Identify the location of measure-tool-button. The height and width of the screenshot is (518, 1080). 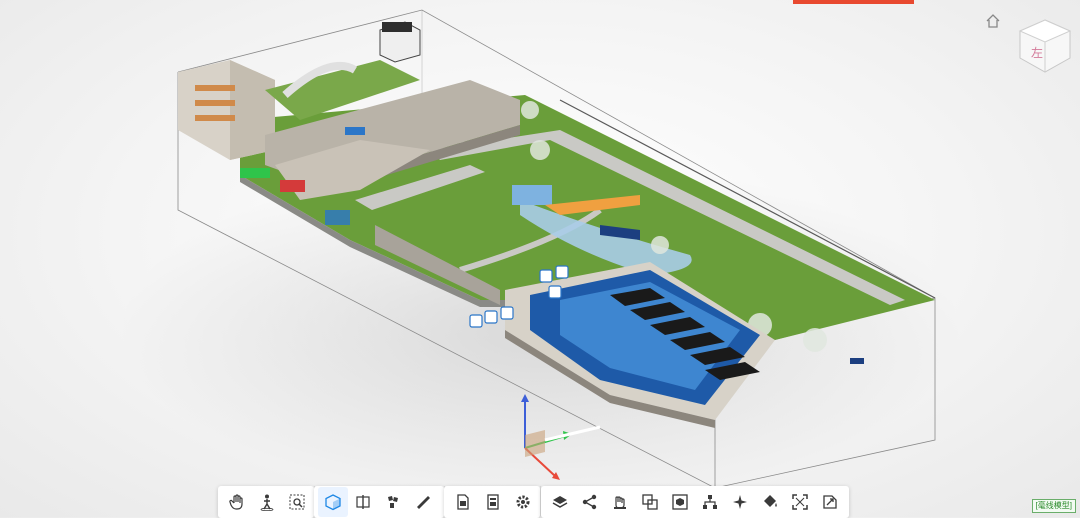
(423, 502).